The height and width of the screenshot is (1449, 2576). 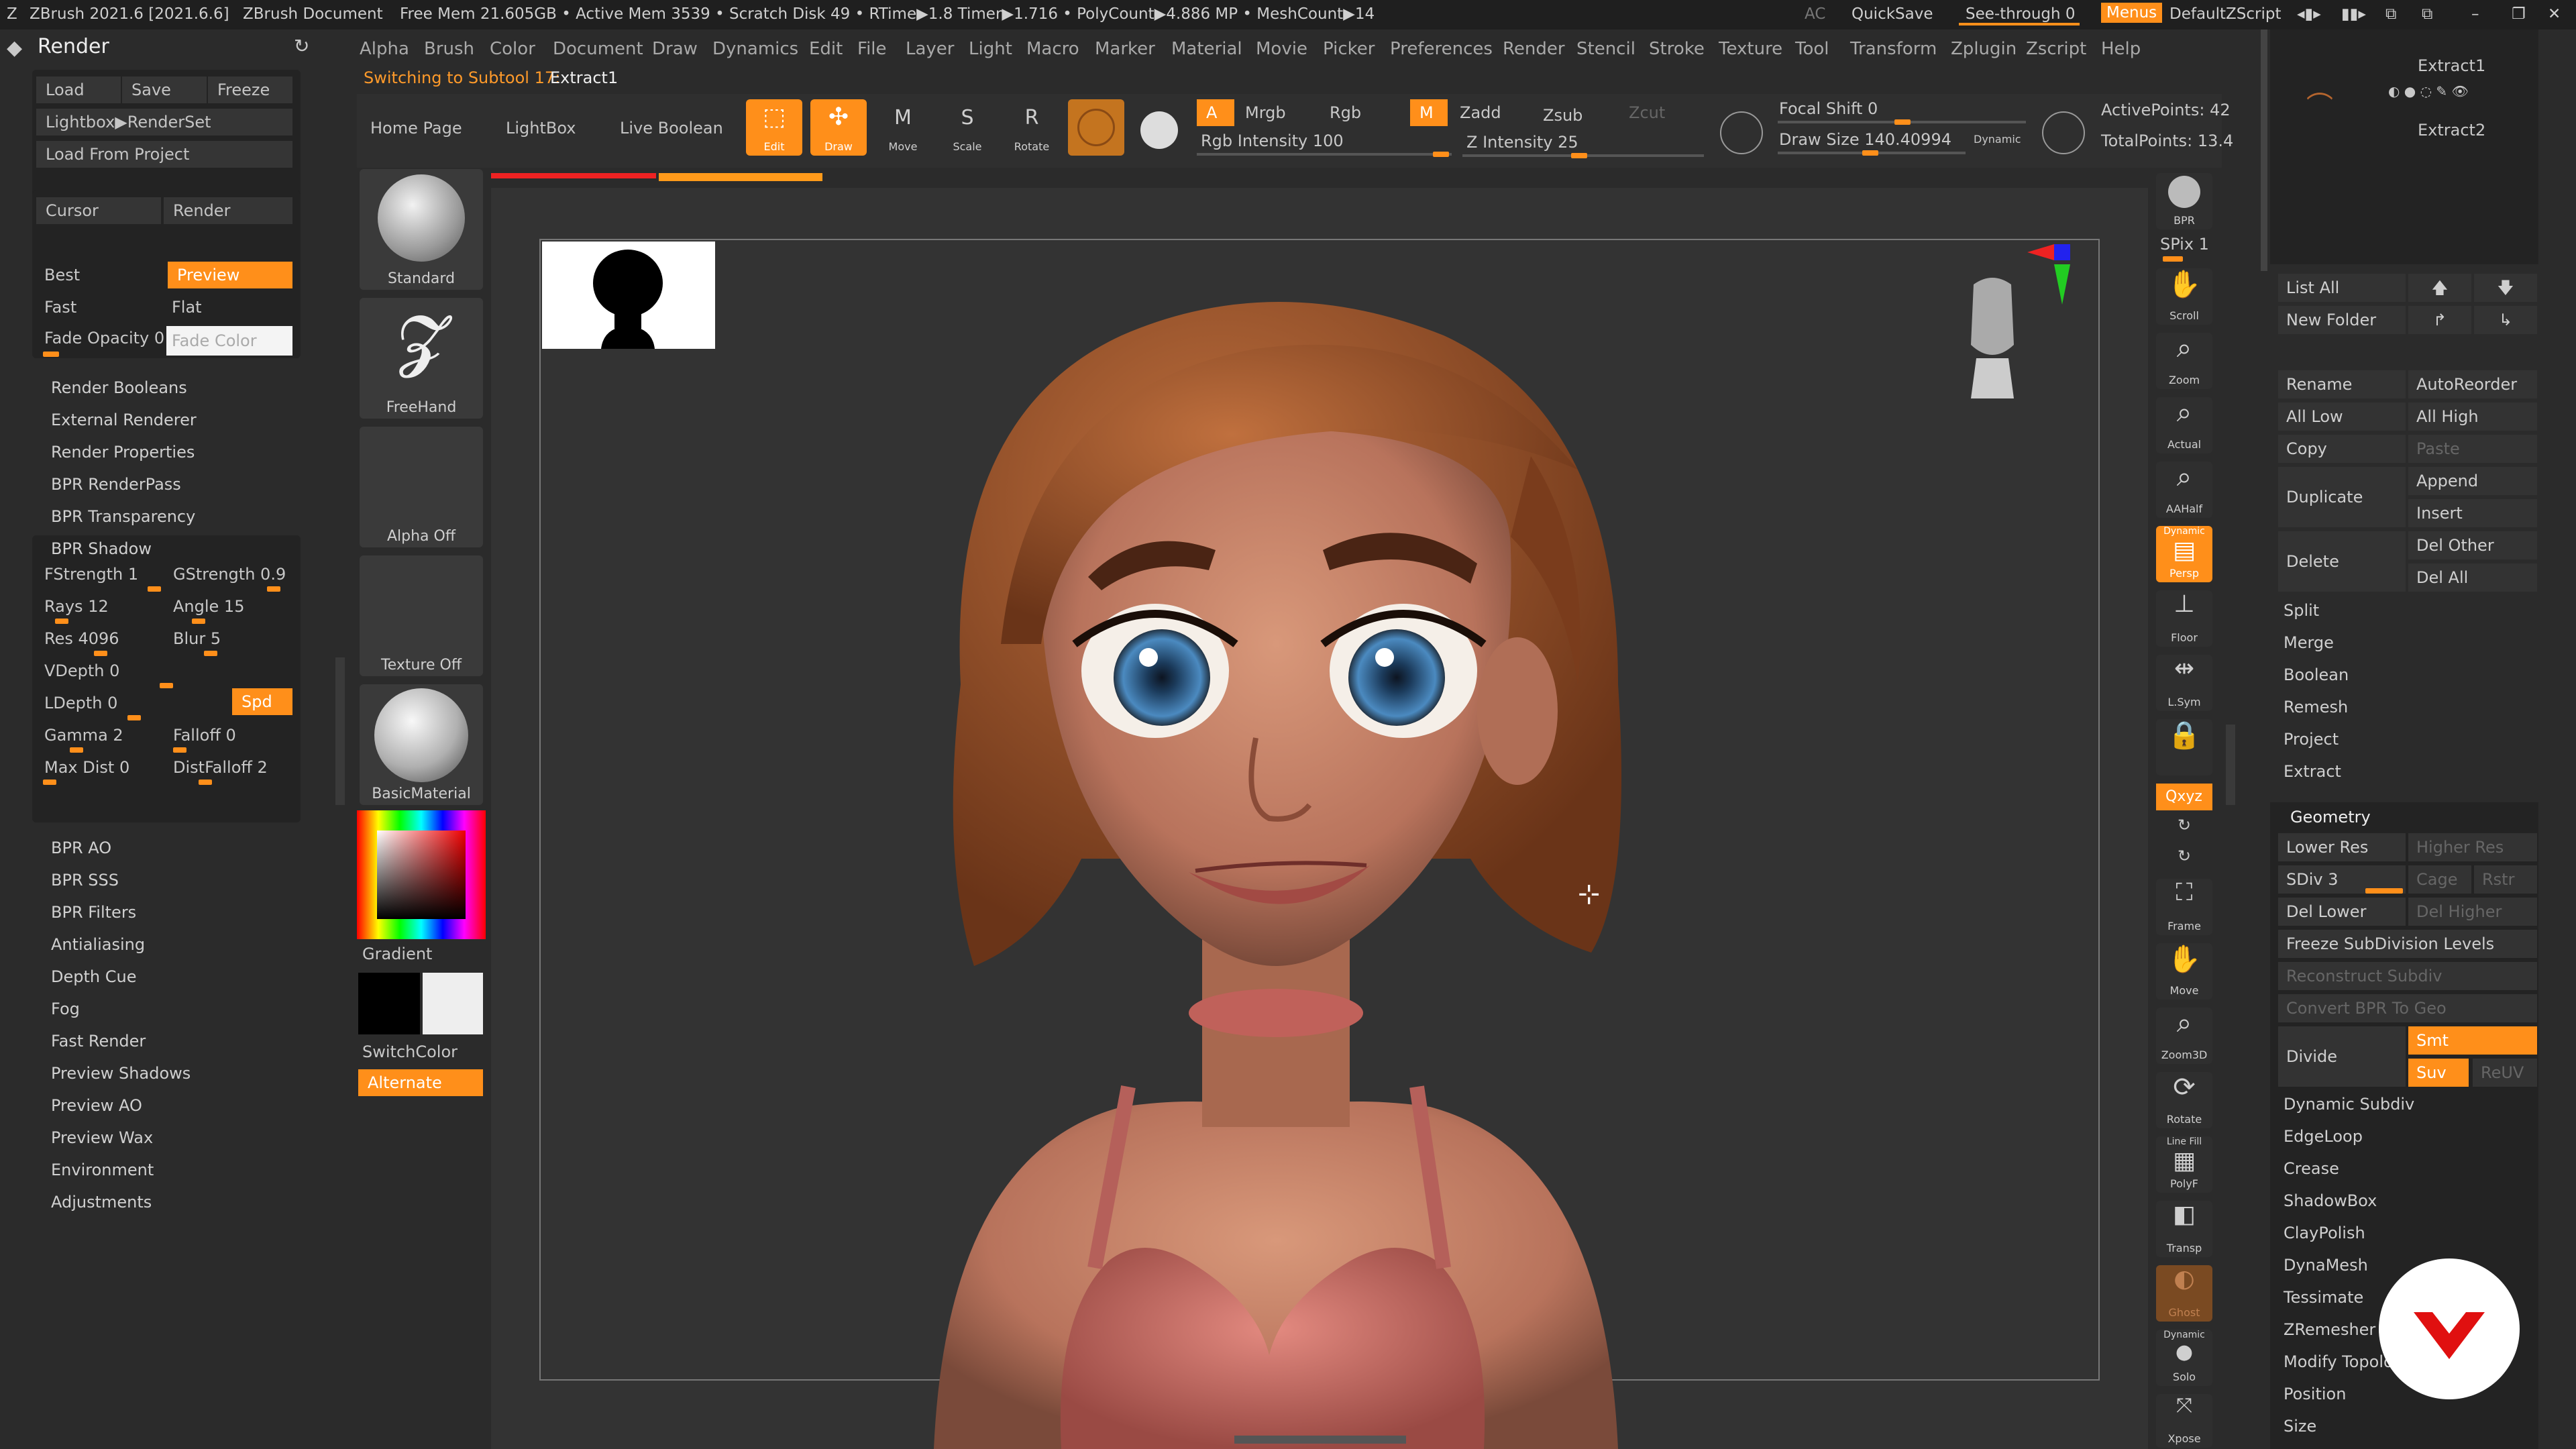 I want to click on claypolish-item: ClayPolish, so click(x=2324, y=1233).